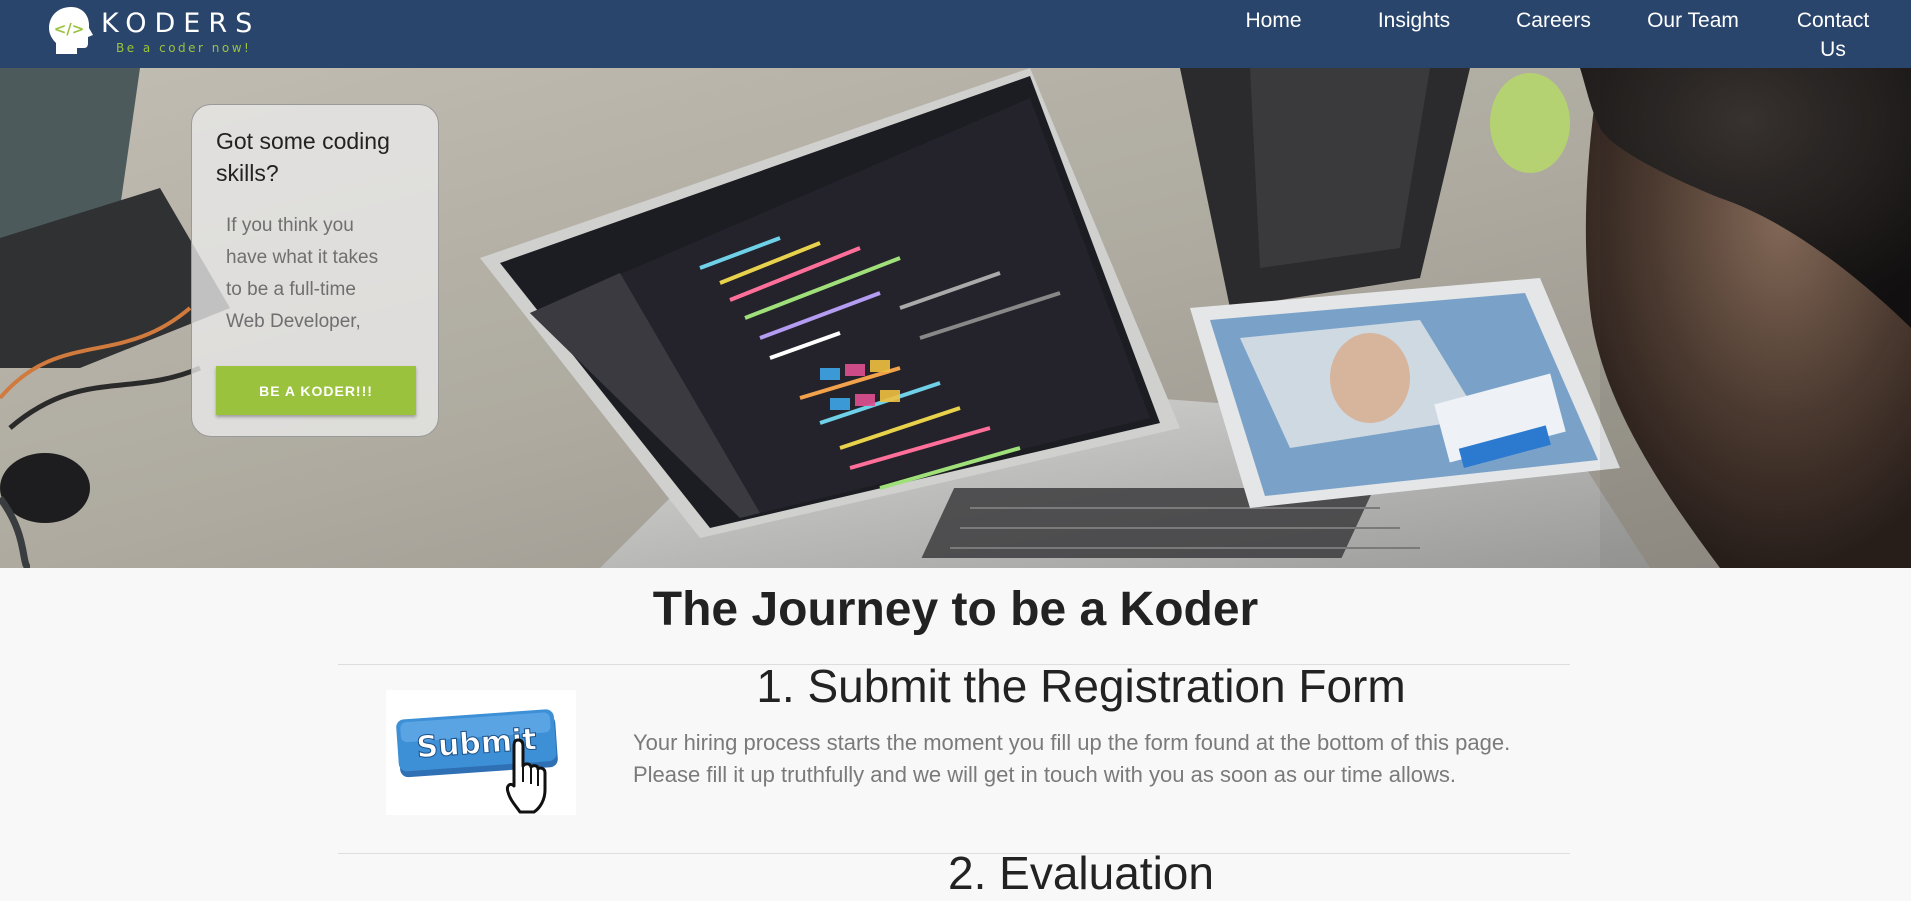 This screenshot has height=901, width=1911. Describe the element at coordinates (1081, 686) in the screenshot. I see `step-1-title: 1. Submit the Registration Form` at that location.